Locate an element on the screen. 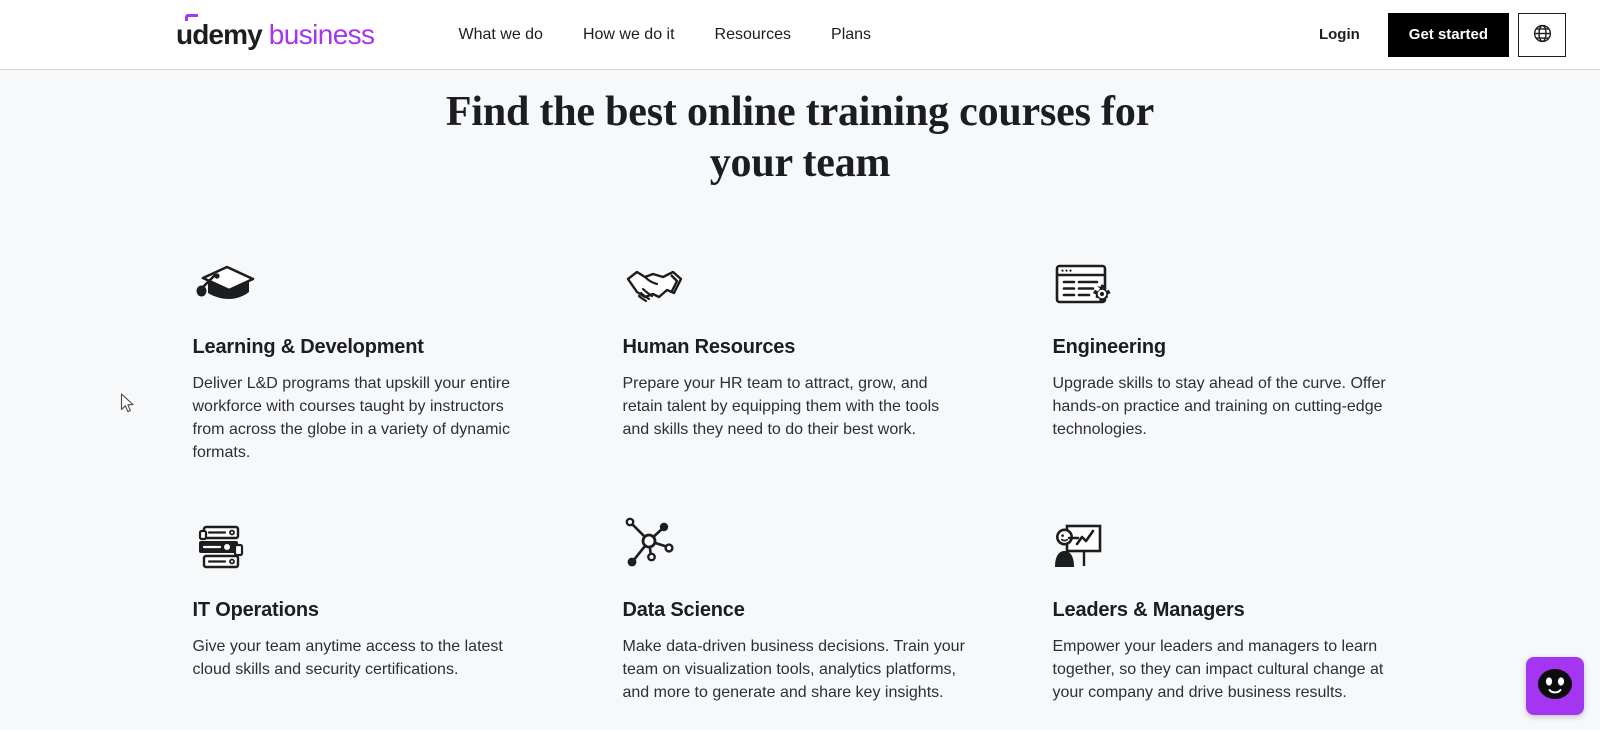 This screenshot has width=1600, height=730. card-title: IT Operations is located at coordinates (256, 610).